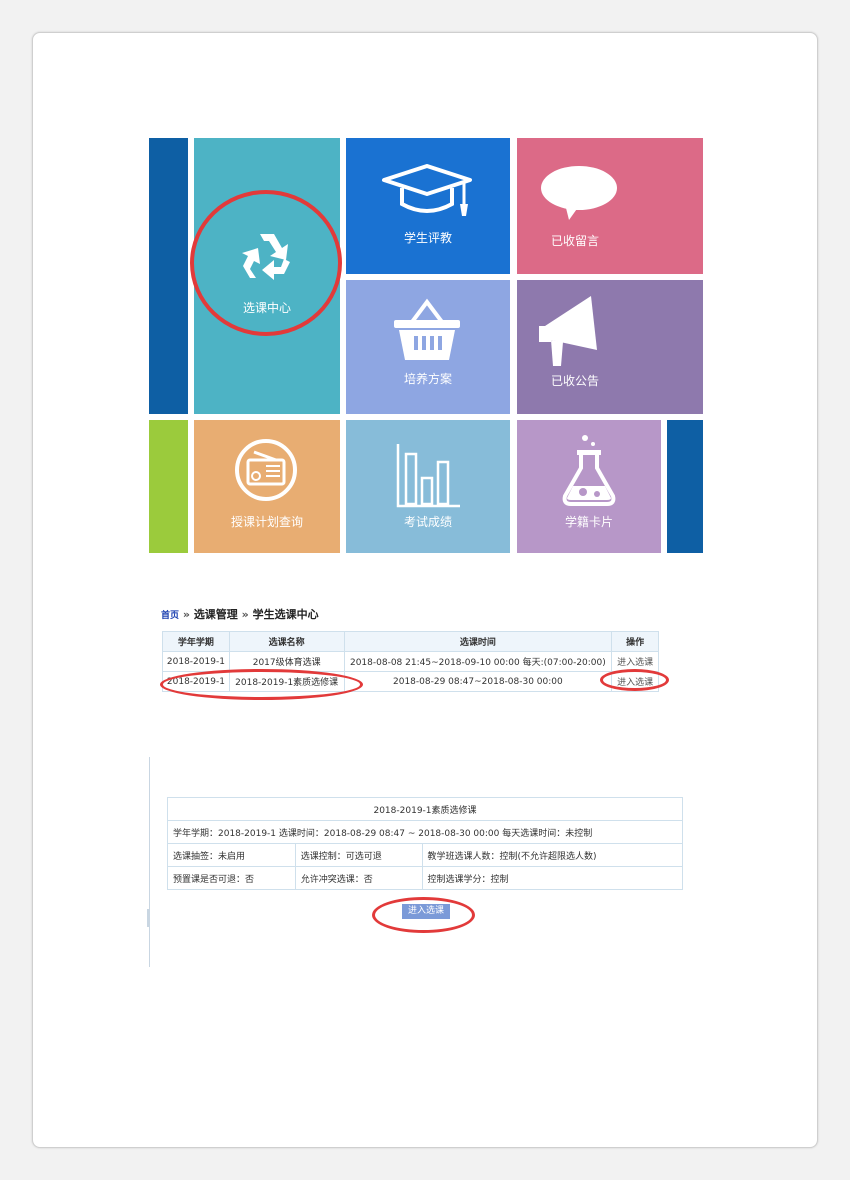  Describe the element at coordinates (589, 470) in the screenshot. I see `flask-icon` at that location.